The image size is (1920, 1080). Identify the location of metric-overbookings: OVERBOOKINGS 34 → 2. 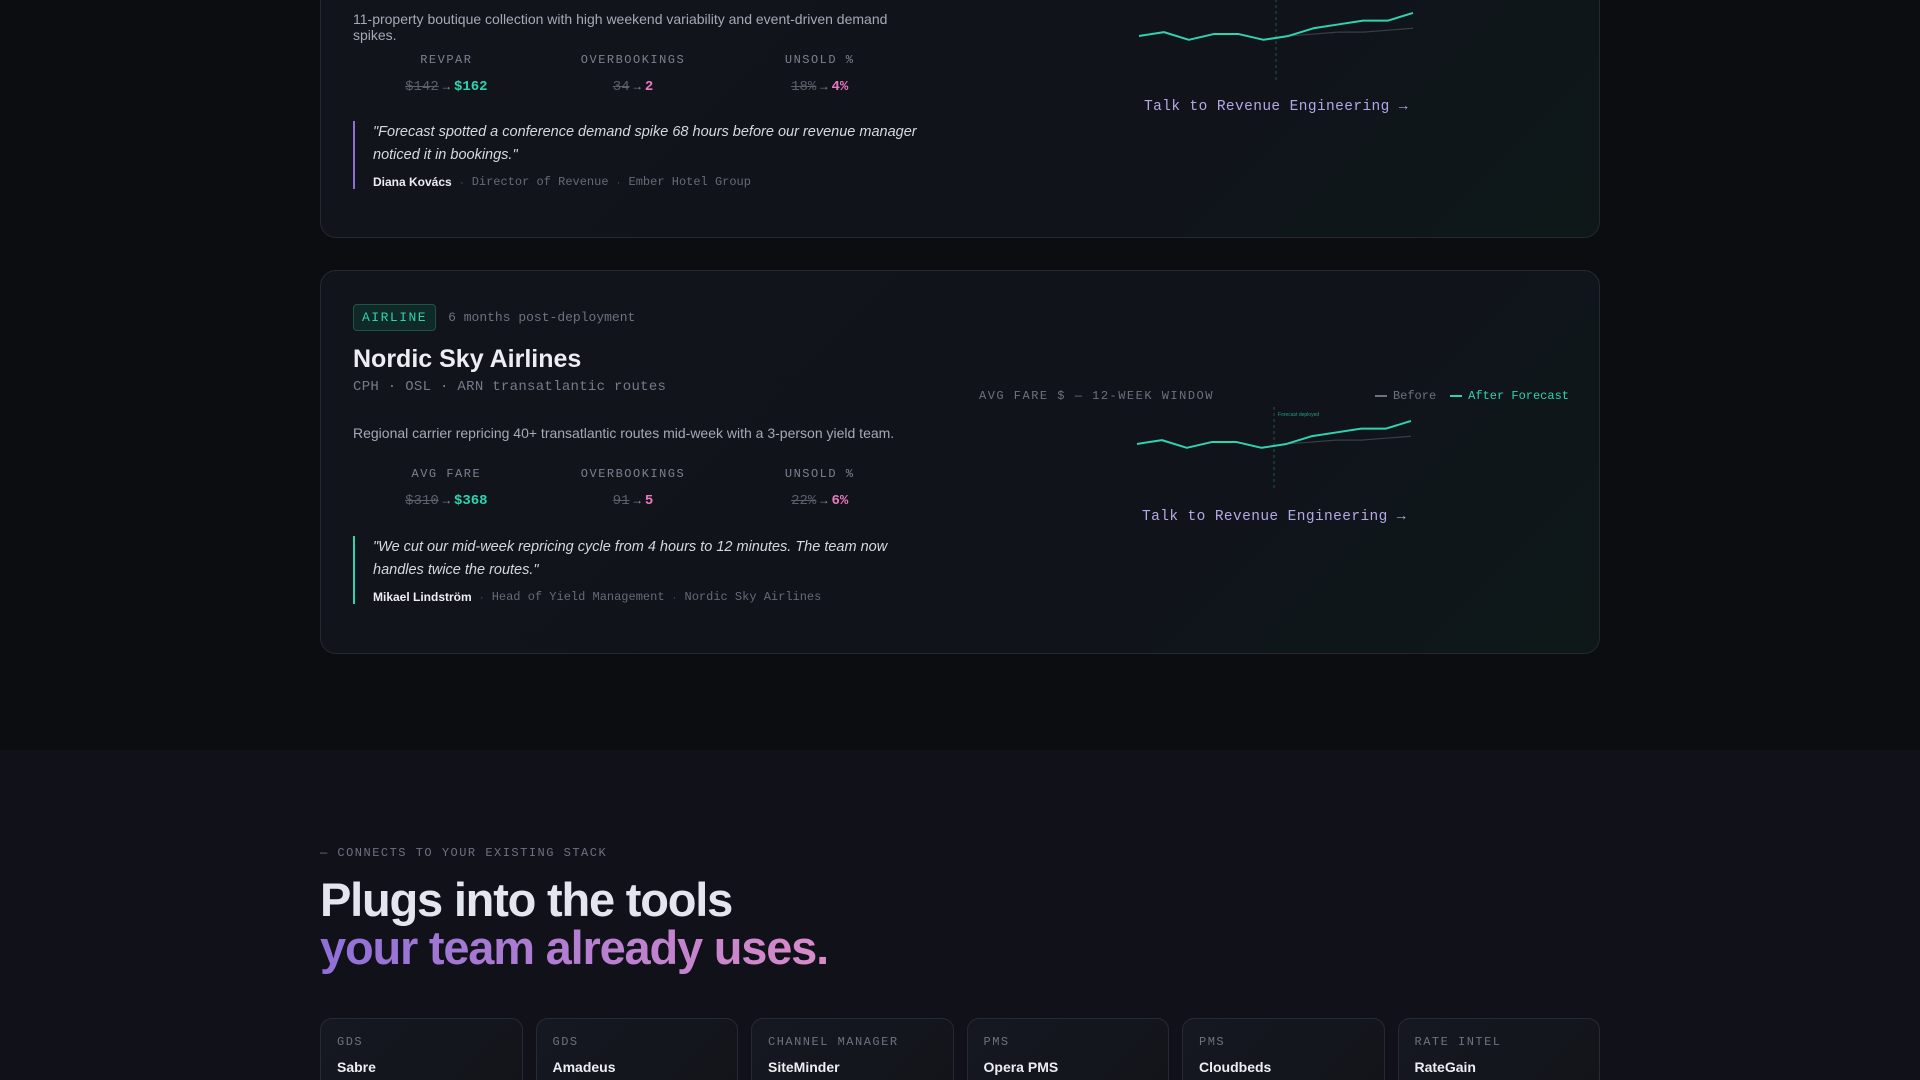
(633, 74).